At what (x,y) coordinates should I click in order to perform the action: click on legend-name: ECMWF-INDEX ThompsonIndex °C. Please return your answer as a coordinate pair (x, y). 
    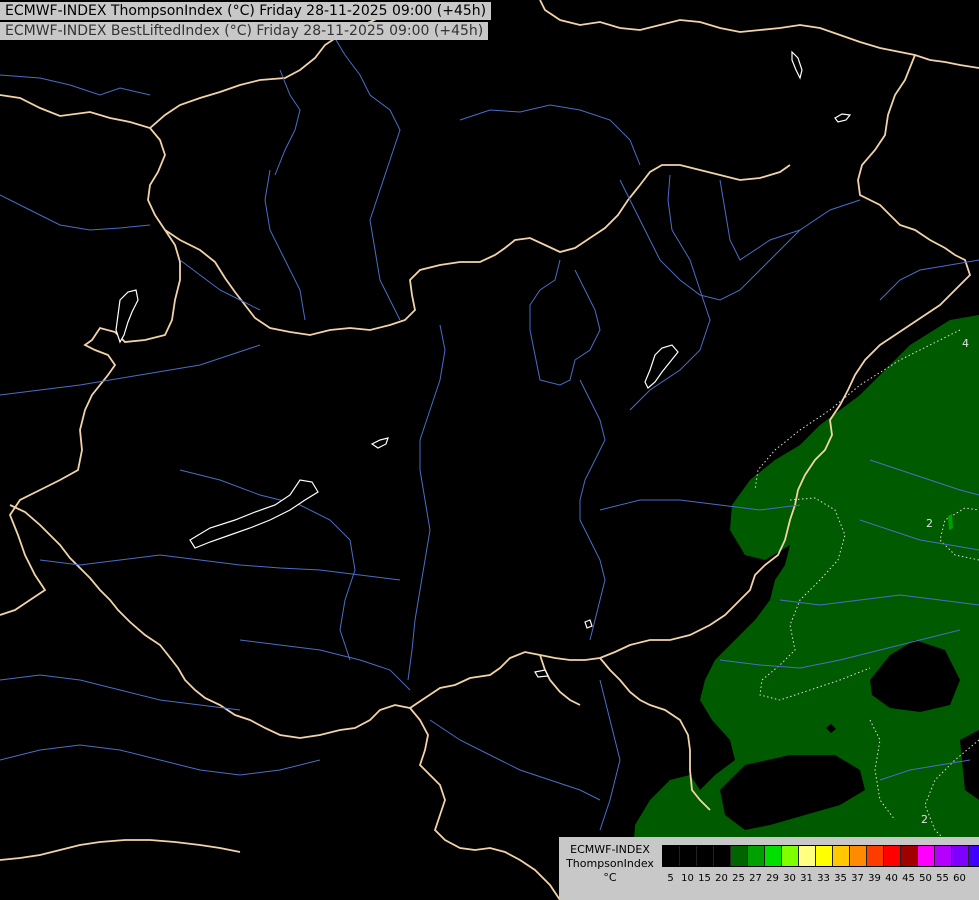
    Looking at the image, I should click on (610, 864).